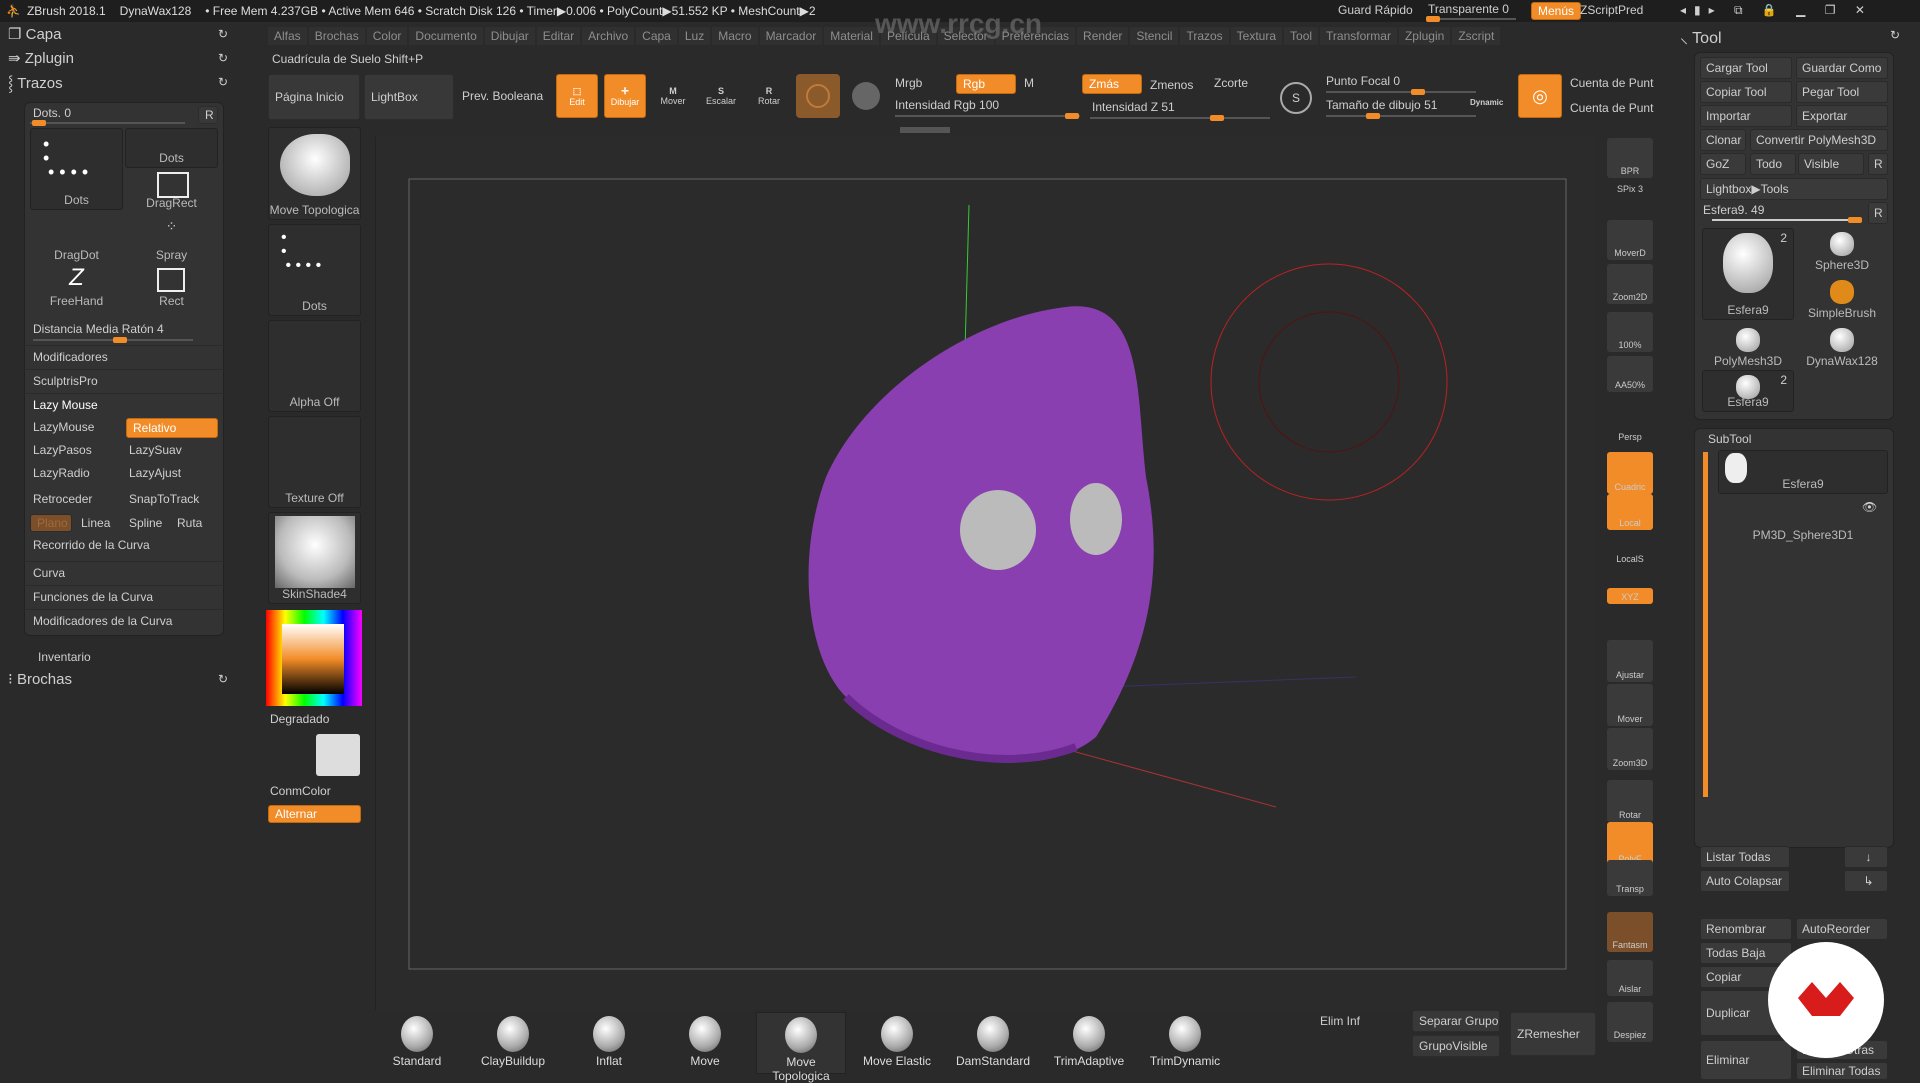  What do you see at coordinates (1089, 1043) in the screenshot?
I see `shelf-brush-trimadaptive: TrimAdaptive` at bounding box center [1089, 1043].